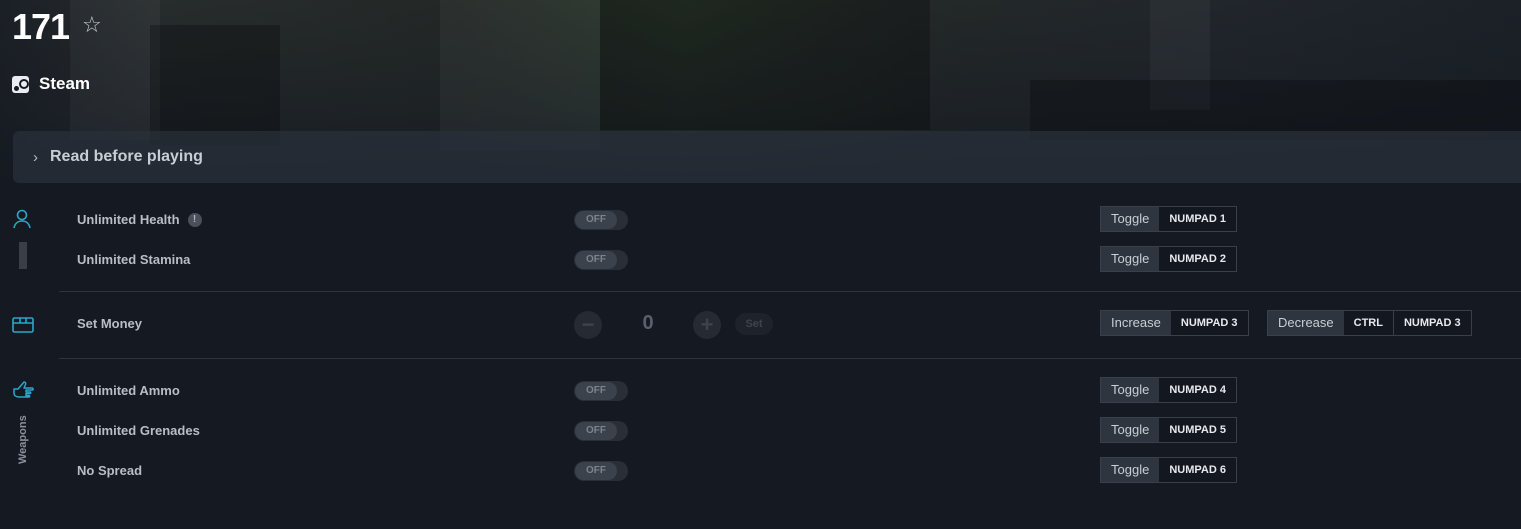  I want to click on cheat-label: Unlimited Stamina, so click(134, 259).